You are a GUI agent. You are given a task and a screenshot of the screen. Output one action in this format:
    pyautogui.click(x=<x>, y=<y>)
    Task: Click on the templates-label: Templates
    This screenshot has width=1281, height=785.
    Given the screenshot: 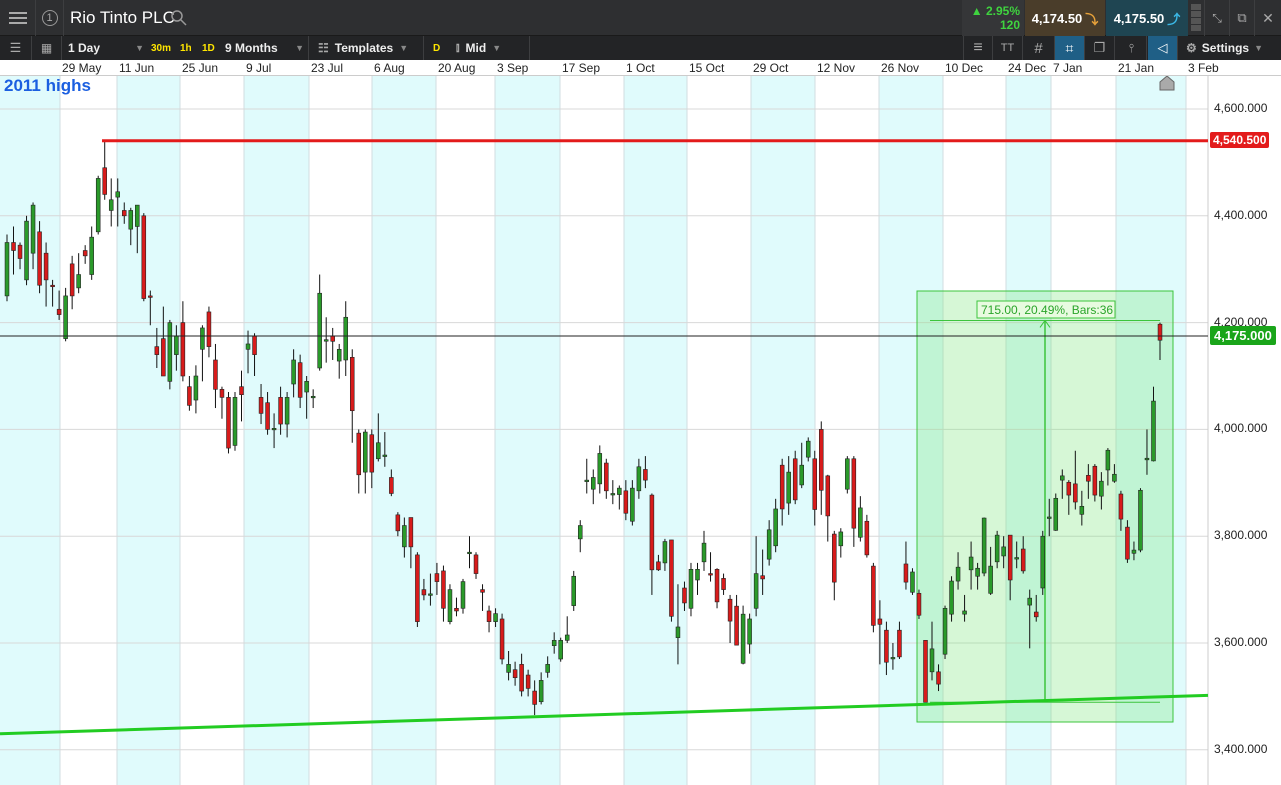 What is the action you would take?
    pyautogui.click(x=364, y=48)
    